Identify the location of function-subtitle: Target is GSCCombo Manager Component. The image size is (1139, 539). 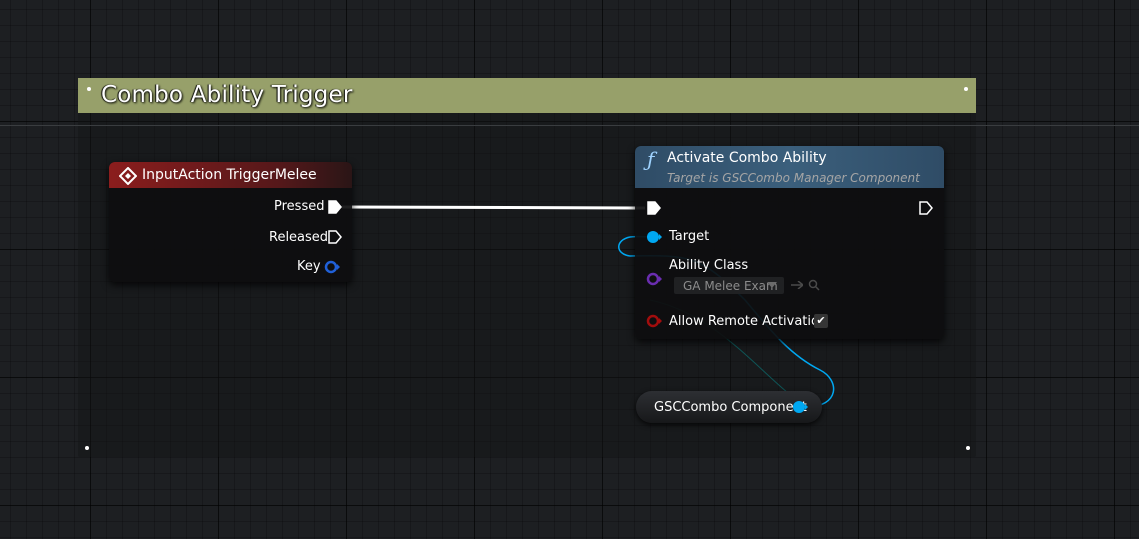
(793, 178).